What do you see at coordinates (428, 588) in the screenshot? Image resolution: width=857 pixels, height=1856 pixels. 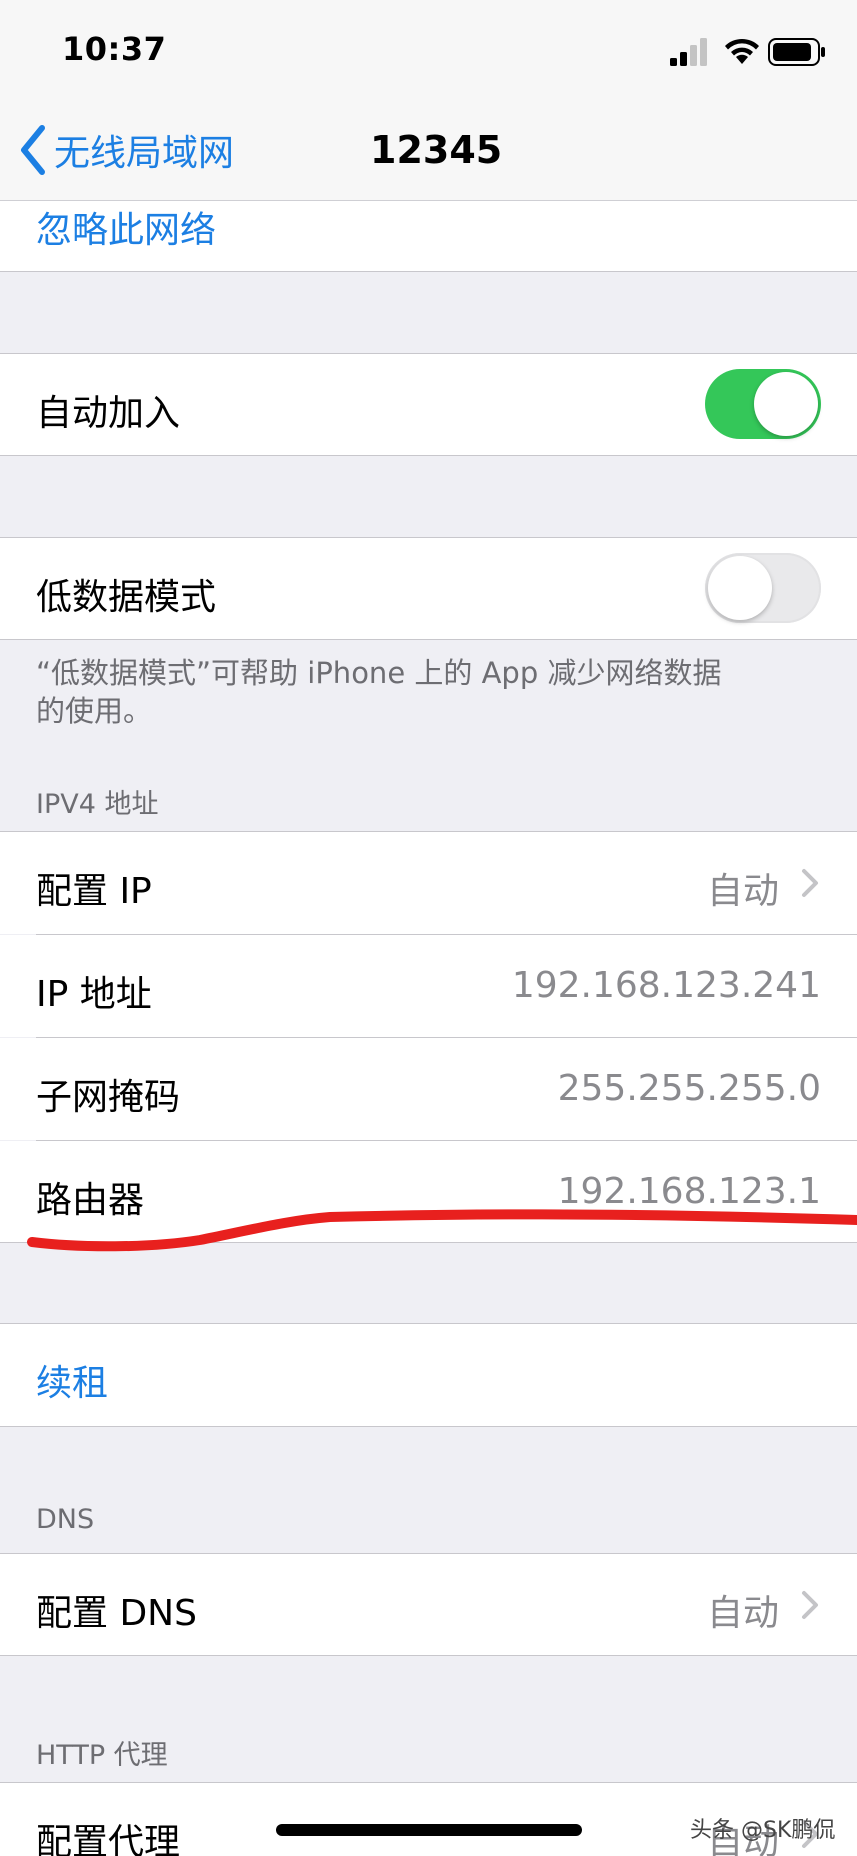 I see `low-data-mode-row: 低数据模式` at bounding box center [428, 588].